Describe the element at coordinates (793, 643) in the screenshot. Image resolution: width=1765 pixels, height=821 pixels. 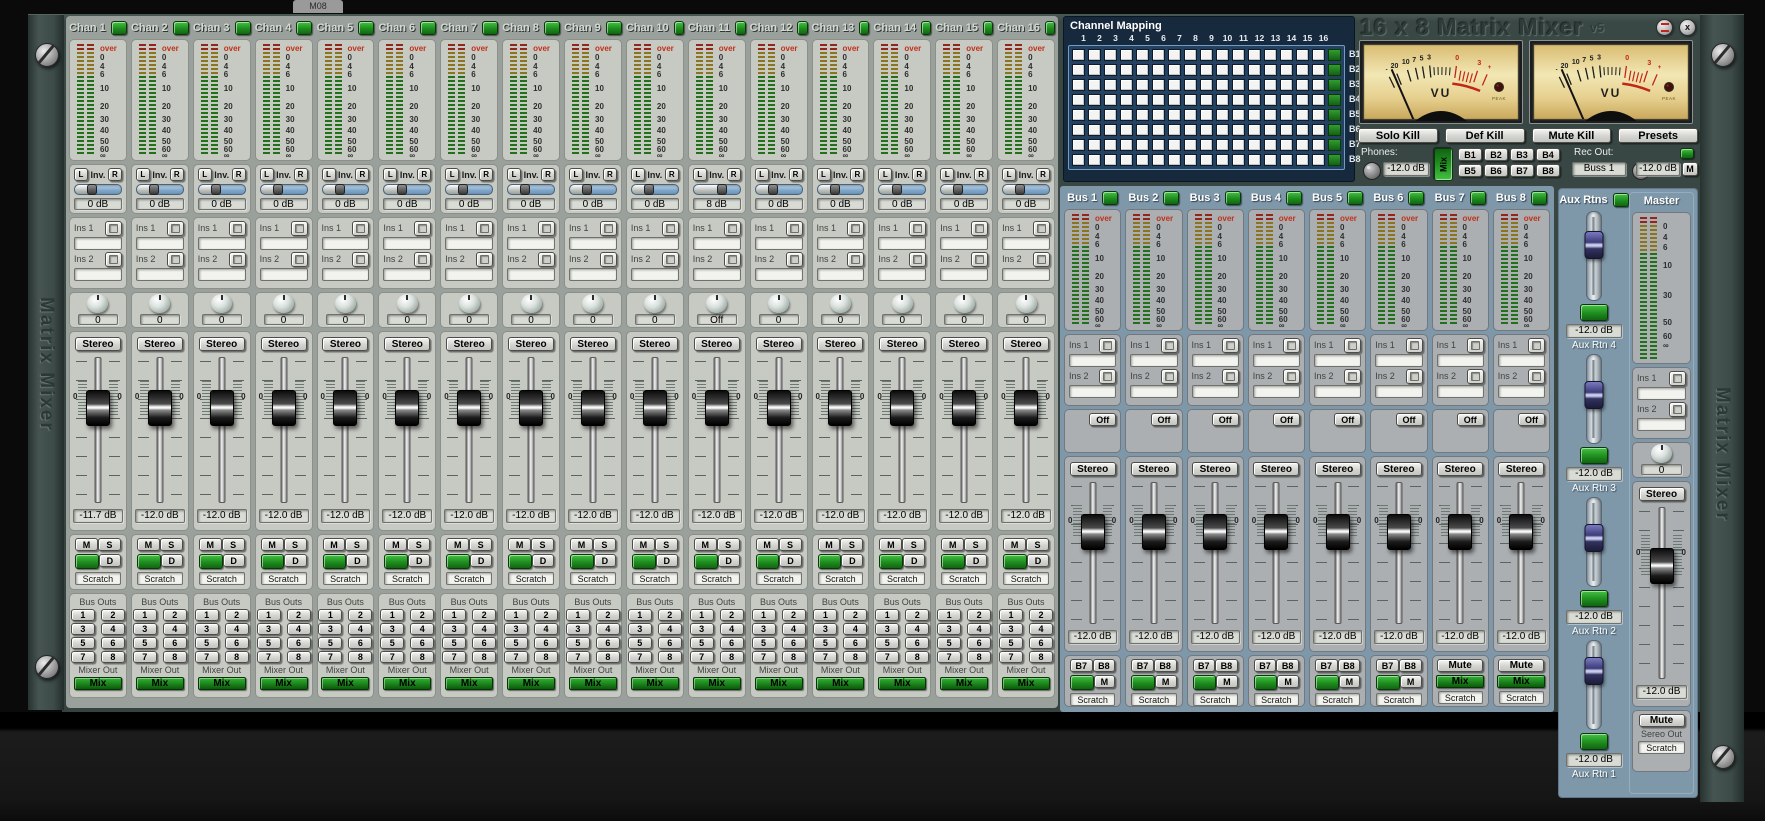
I see `bus-out-button: 6` at that location.